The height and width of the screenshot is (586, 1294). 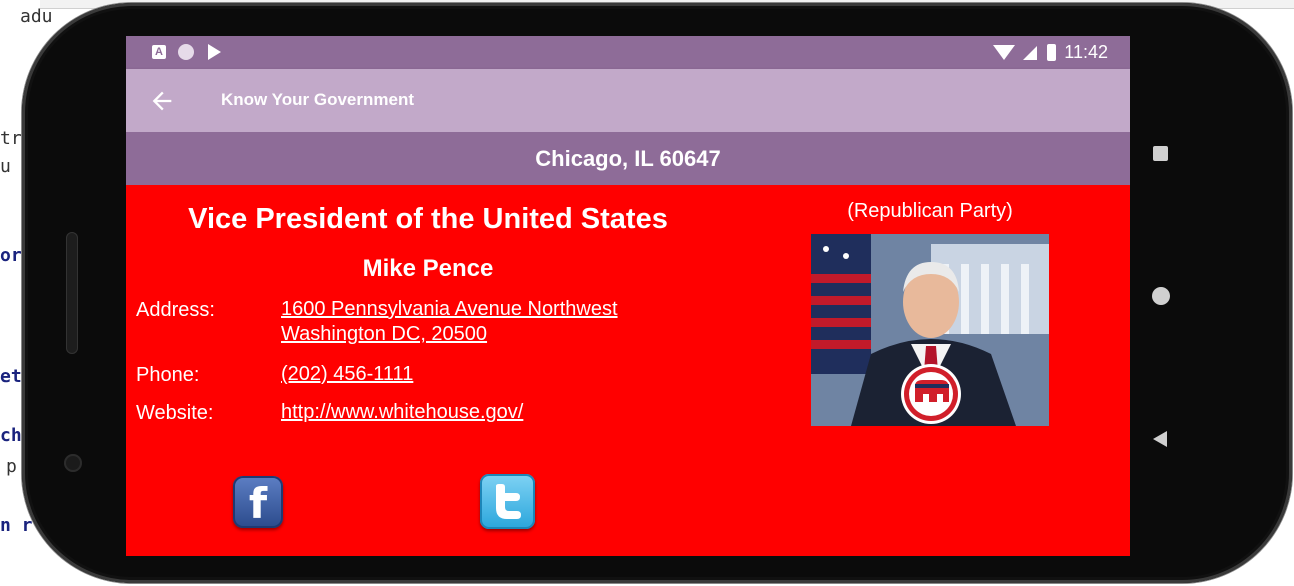 I want to click on website-label: Website:, so click(x=175, y=413).